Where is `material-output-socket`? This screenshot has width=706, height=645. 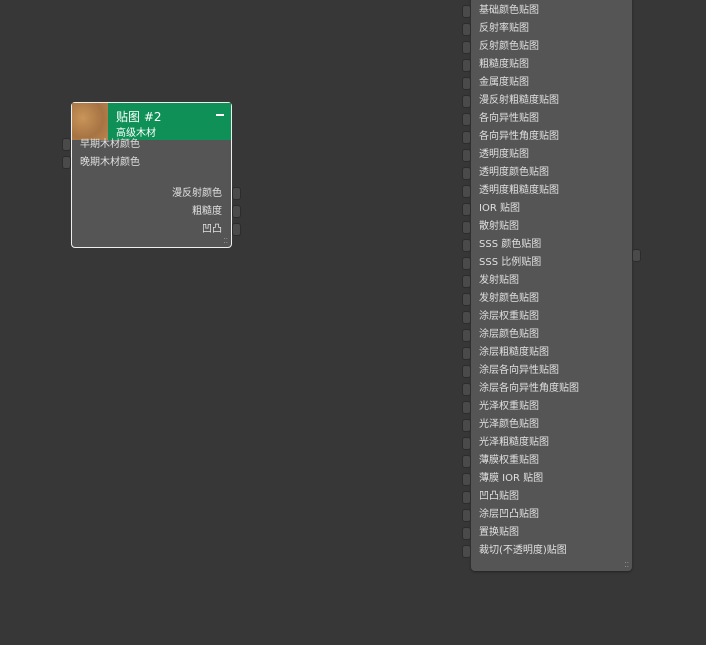 material-output-socket is located at coordinates (636, 255).